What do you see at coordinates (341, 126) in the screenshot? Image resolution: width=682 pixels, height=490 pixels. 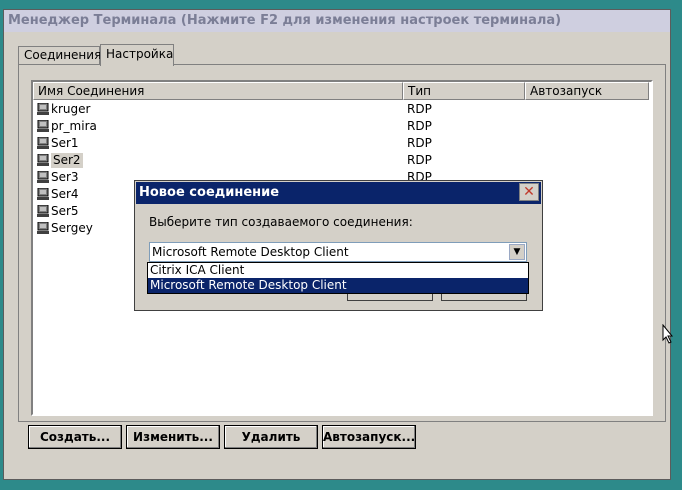 I see `list-item: pr_mira RDP` at bounding box center [341, 126].